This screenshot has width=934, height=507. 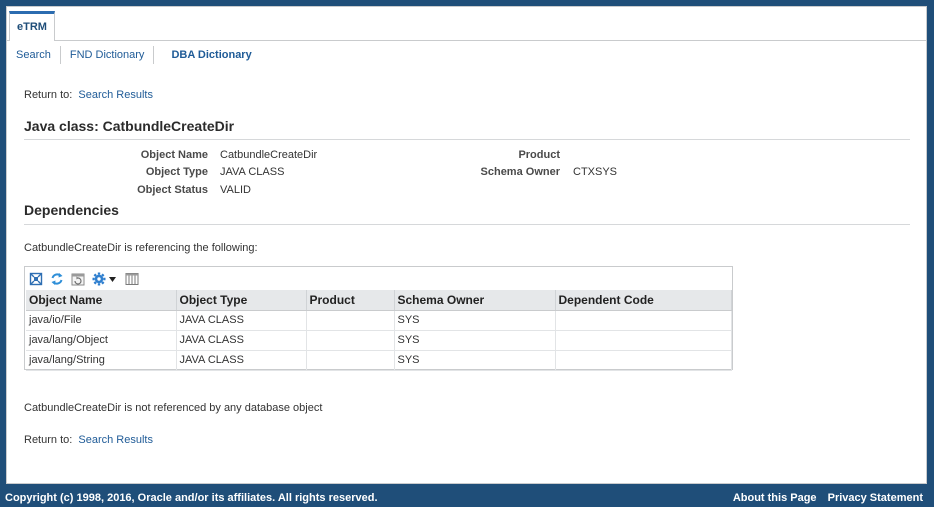 I want to click on nav-fnd-dictionary: FND Dictionary, so click(x=108, y=55).